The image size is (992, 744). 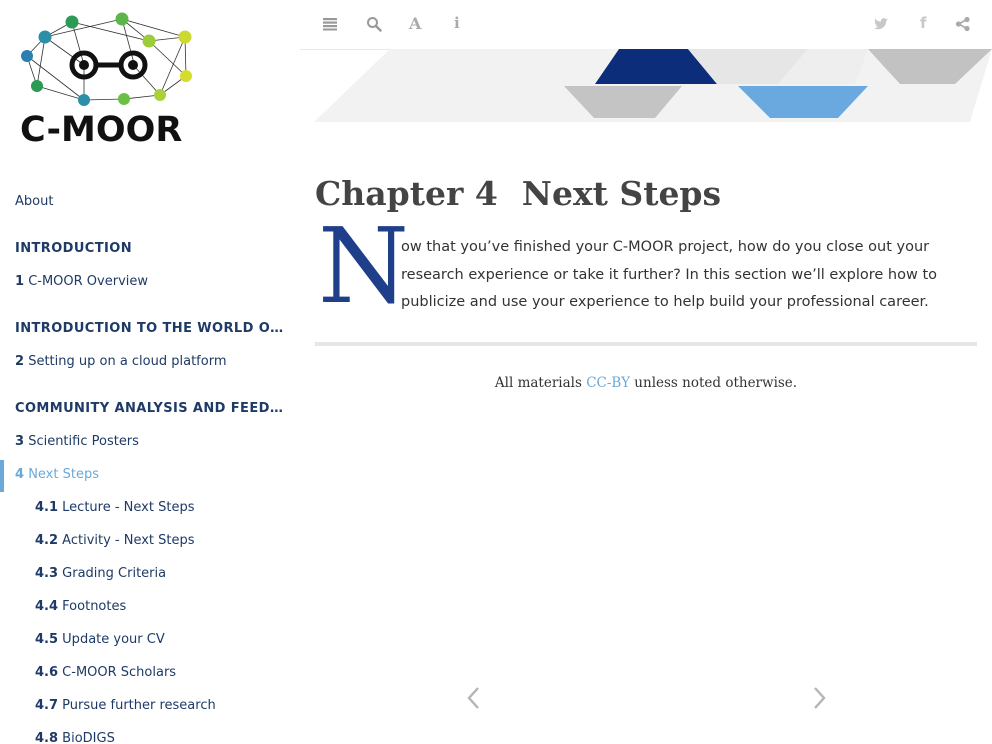 I want to click on sidebar-item-section-4-1: 4.1 Lecture - Next Steps, so click(x=114, y=507).